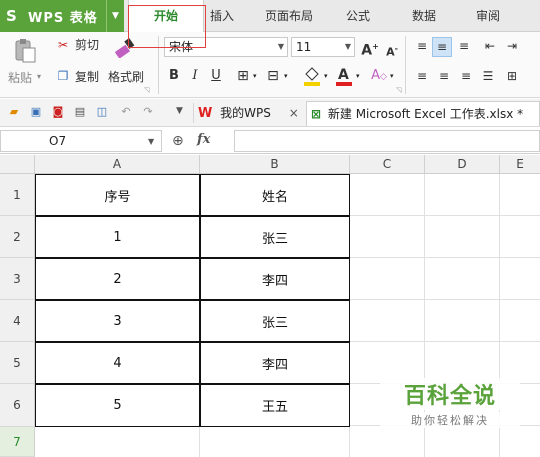 The width and height of the screenshot is (540, 457). What do you see at coordinates (392, 51) in the screenshot?
I see `shrink-font-icon: A-` at bounding box center [392, 51].